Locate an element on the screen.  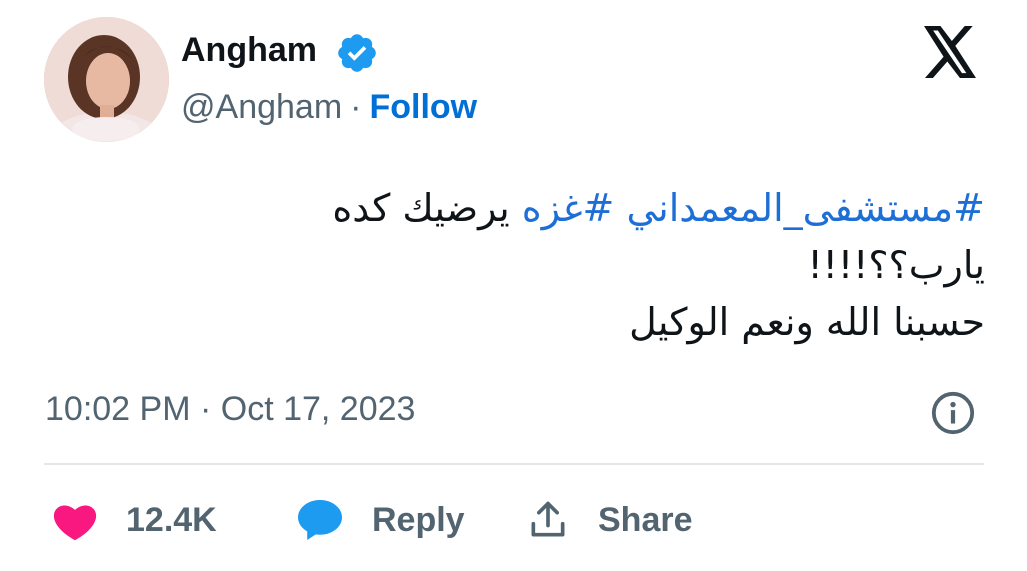
tweet-timestamp: 10:02 PM · Oct 17, 2023 is located at coordinates (230, 409).